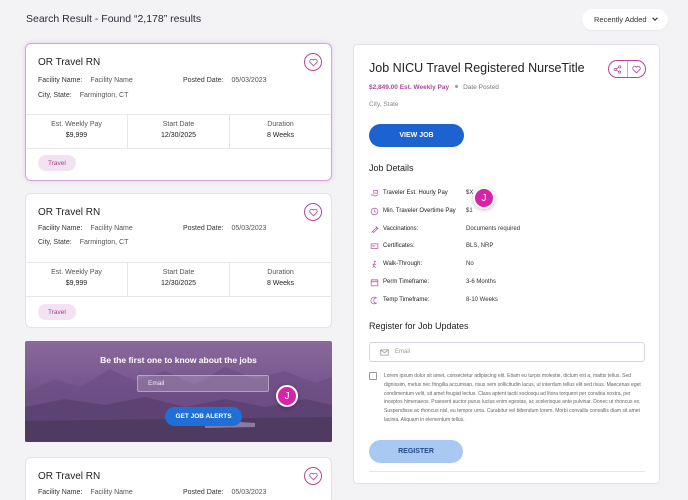 This screenshot has height=500, width=688. Describe the element at coordinates (403, 264) in the screenshot. I see `detail-row-label: Walk-Through:` at that location.